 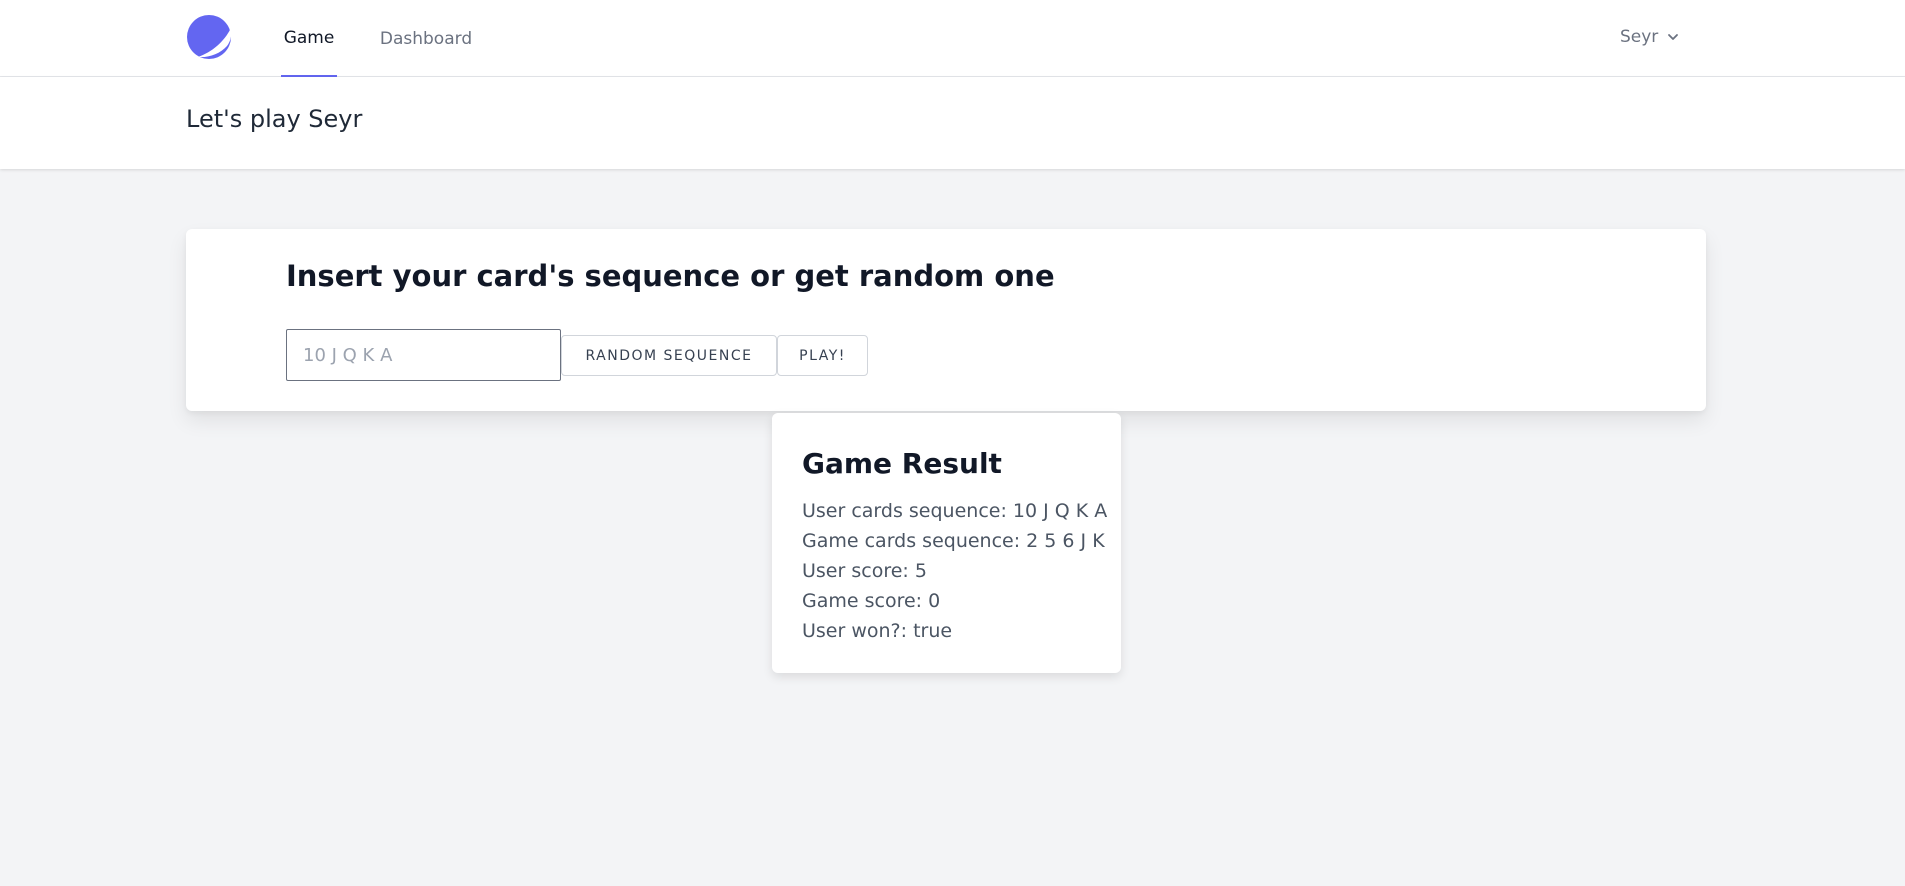 I want to click on page-title: Let's play Seyr, so click(x=274, y=119).